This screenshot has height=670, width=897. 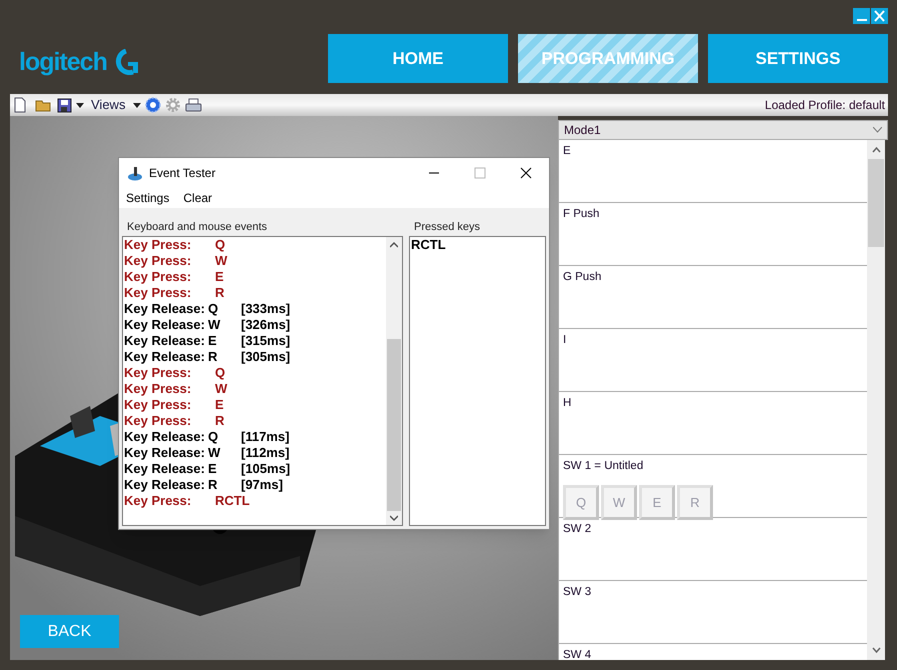 What do you see at coordinates (577, 654) in the screenshot?
I see `slot-label: SW 4` at bounding box center [577, 654].